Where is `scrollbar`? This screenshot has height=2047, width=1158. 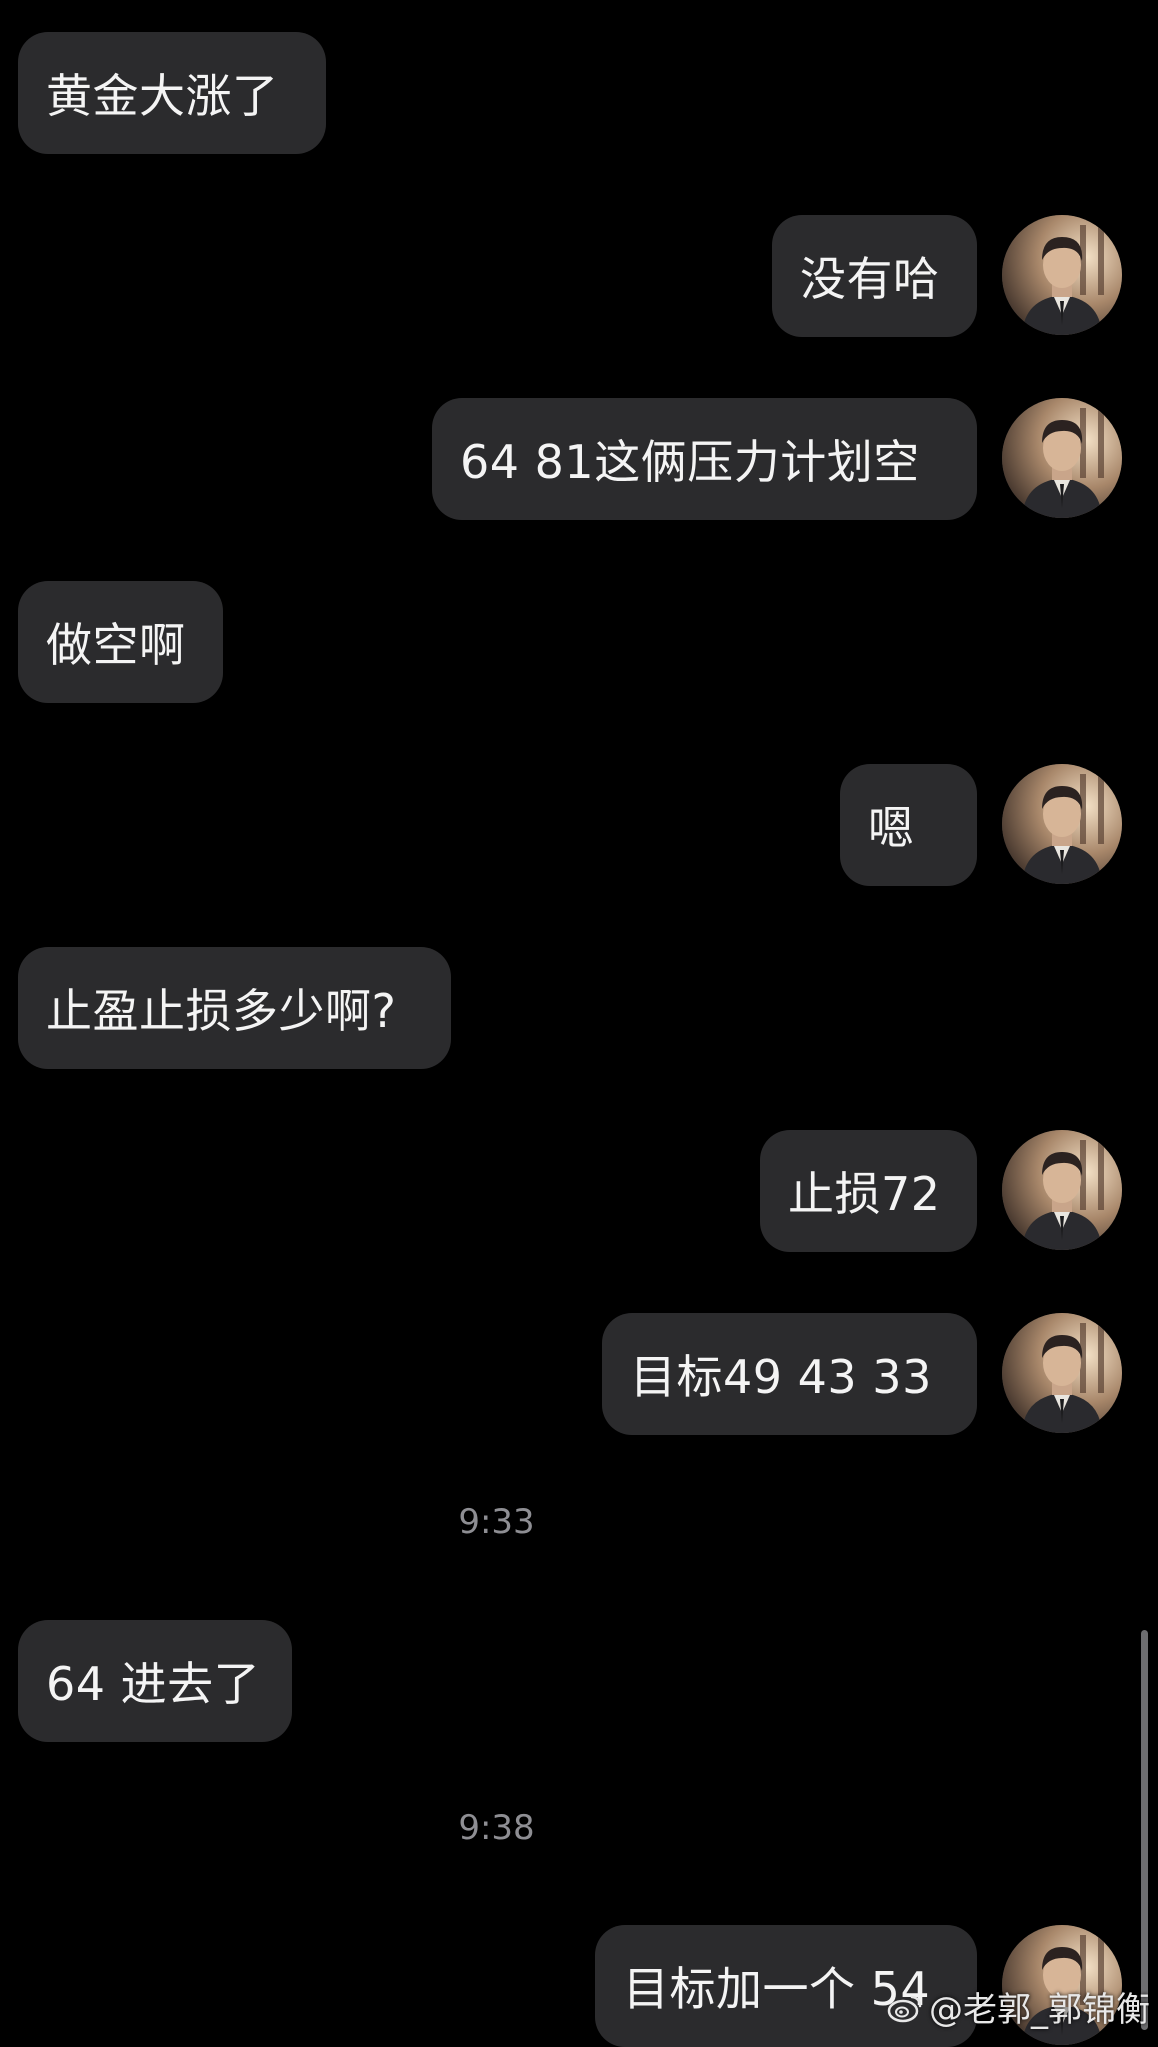
scrollbar is located at coordinates (1144, 1830).